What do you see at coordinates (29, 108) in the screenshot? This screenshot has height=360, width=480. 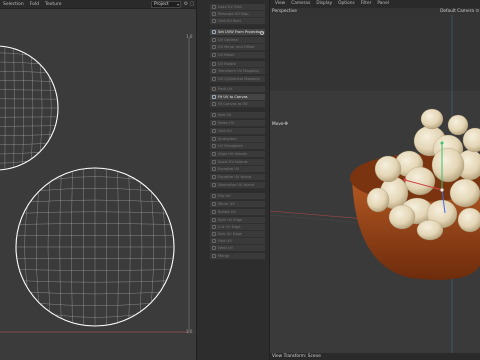 I see `uv-island-upper` at bounding box center [29, 108].